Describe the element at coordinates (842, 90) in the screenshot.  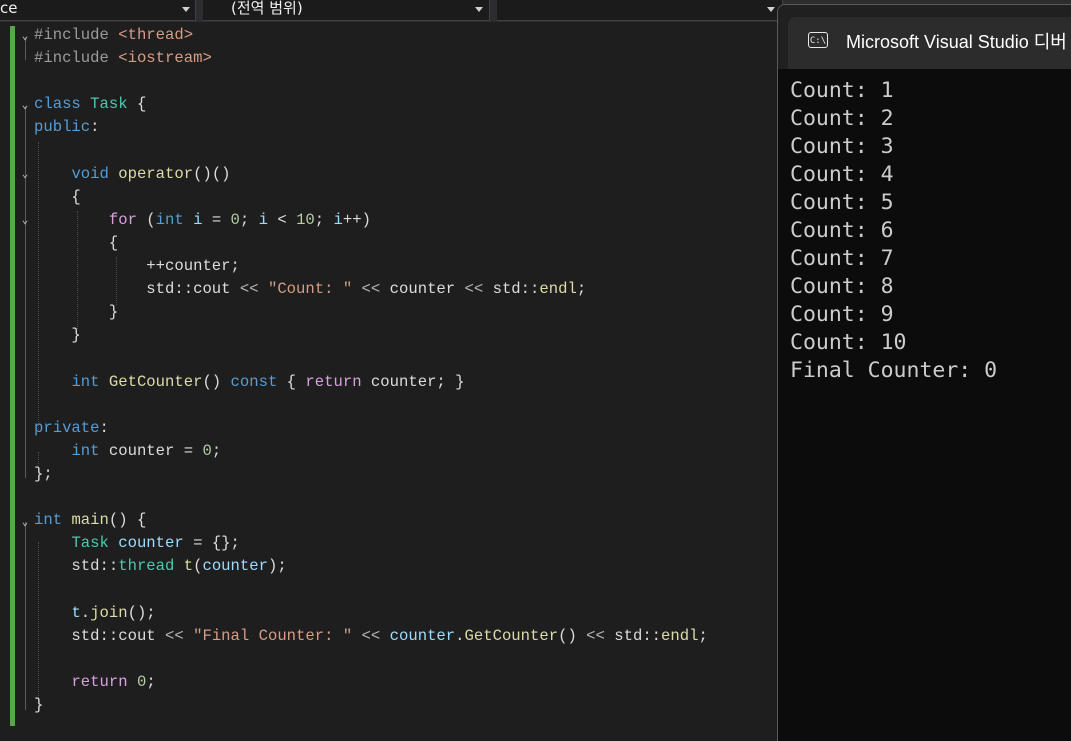
I see `console-output-line: Count: 1` at that location.